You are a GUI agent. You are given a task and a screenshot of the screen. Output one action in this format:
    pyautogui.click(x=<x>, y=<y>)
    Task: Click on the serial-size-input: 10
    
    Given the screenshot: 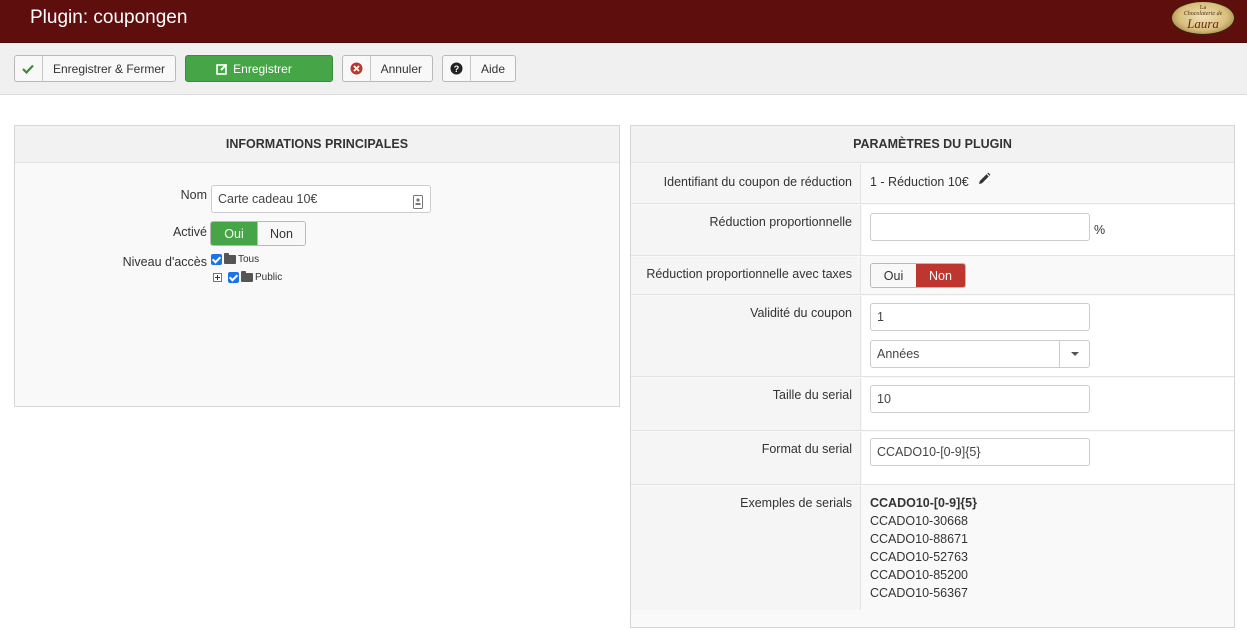 What is the action you would take?
    pyautogui.click(x=980, y=399)
    